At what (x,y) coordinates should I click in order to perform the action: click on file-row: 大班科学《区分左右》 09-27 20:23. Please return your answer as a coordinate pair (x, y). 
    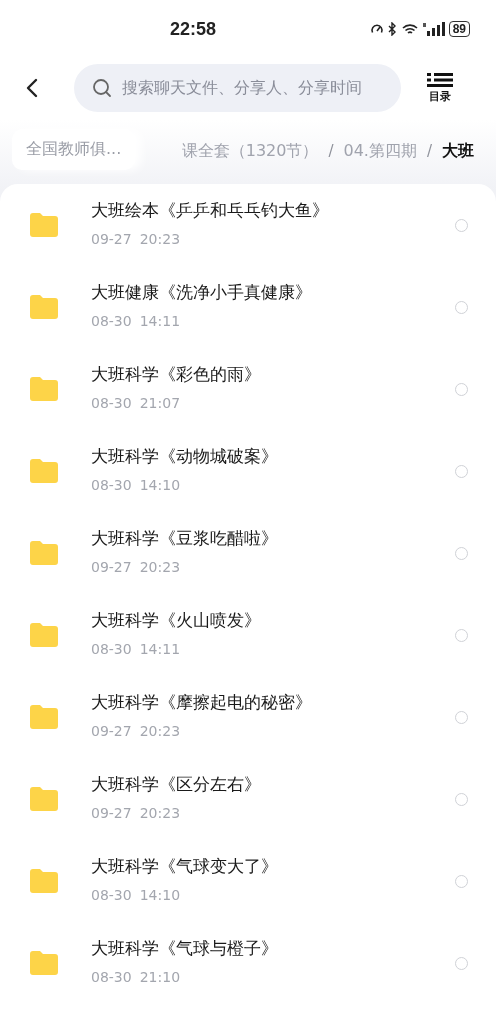
    Looking at the image, I should click on (248, 799).